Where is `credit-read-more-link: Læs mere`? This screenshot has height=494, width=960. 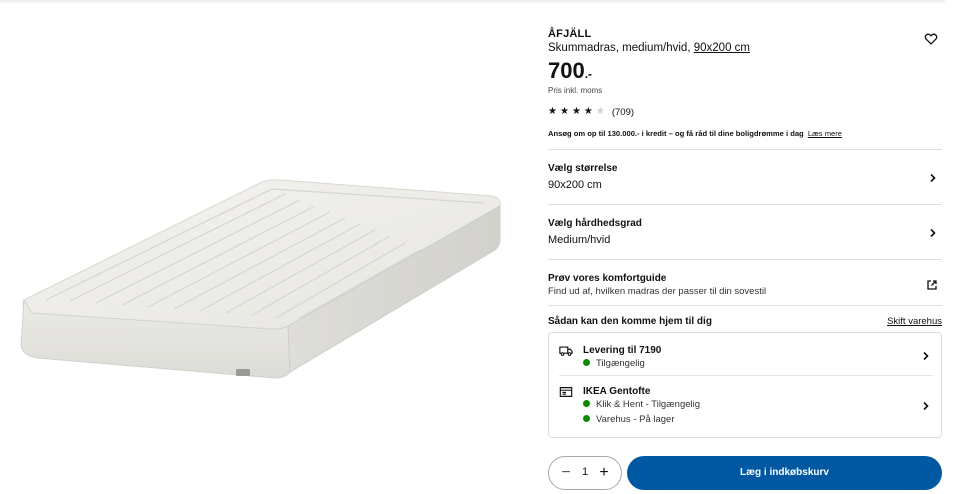 credit-read-more-link: Læs mere is located at coordinates (825, 133).